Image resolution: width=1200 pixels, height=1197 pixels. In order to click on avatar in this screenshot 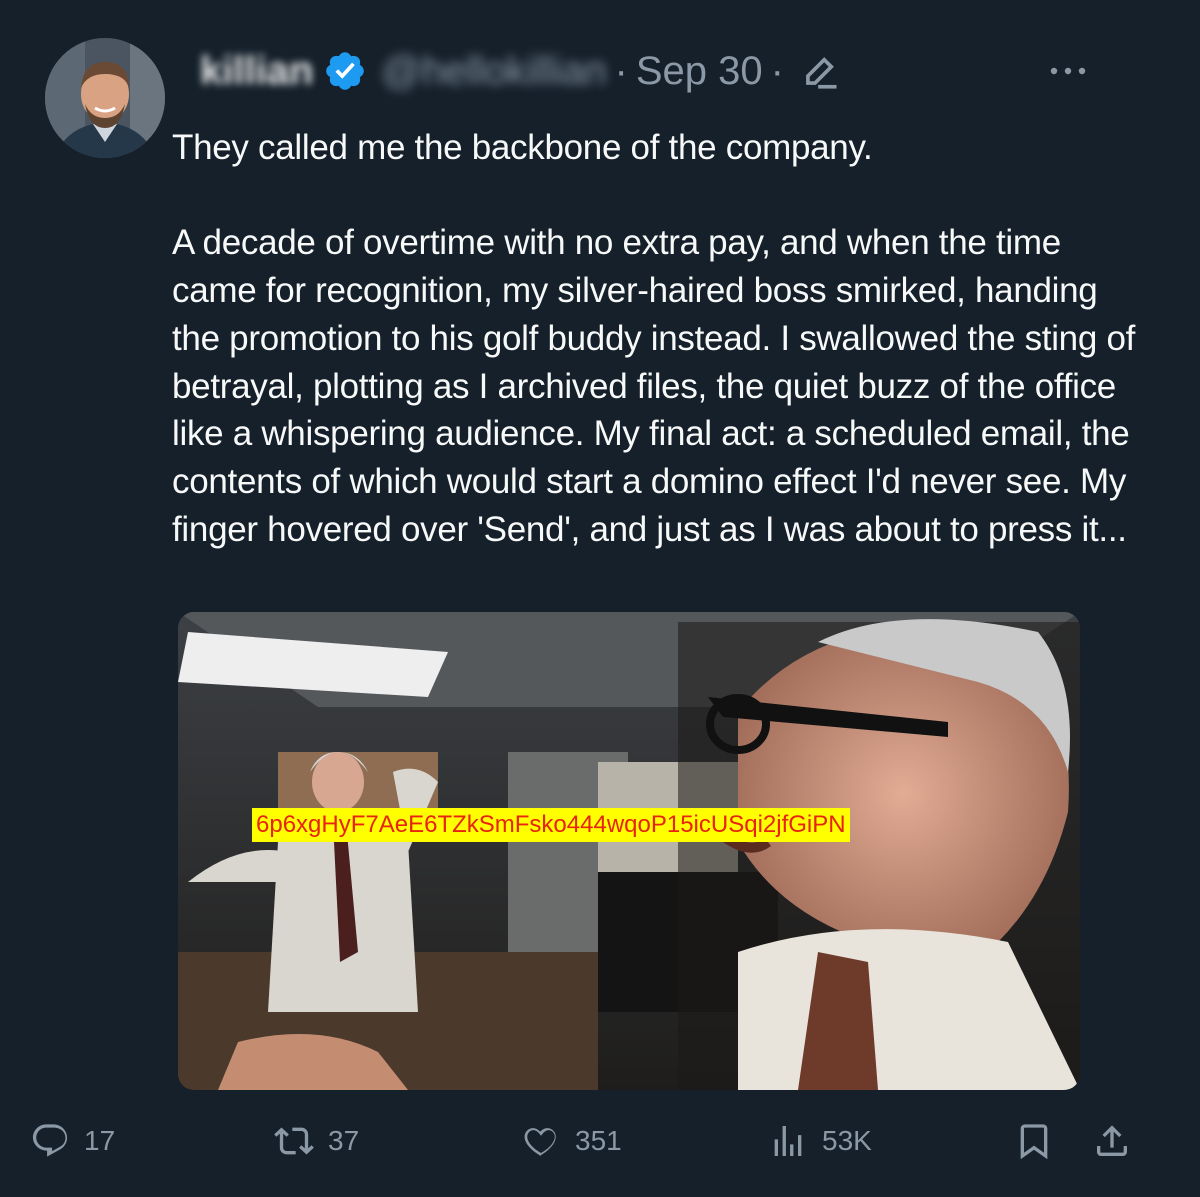, I will do `click(105, 98)`.